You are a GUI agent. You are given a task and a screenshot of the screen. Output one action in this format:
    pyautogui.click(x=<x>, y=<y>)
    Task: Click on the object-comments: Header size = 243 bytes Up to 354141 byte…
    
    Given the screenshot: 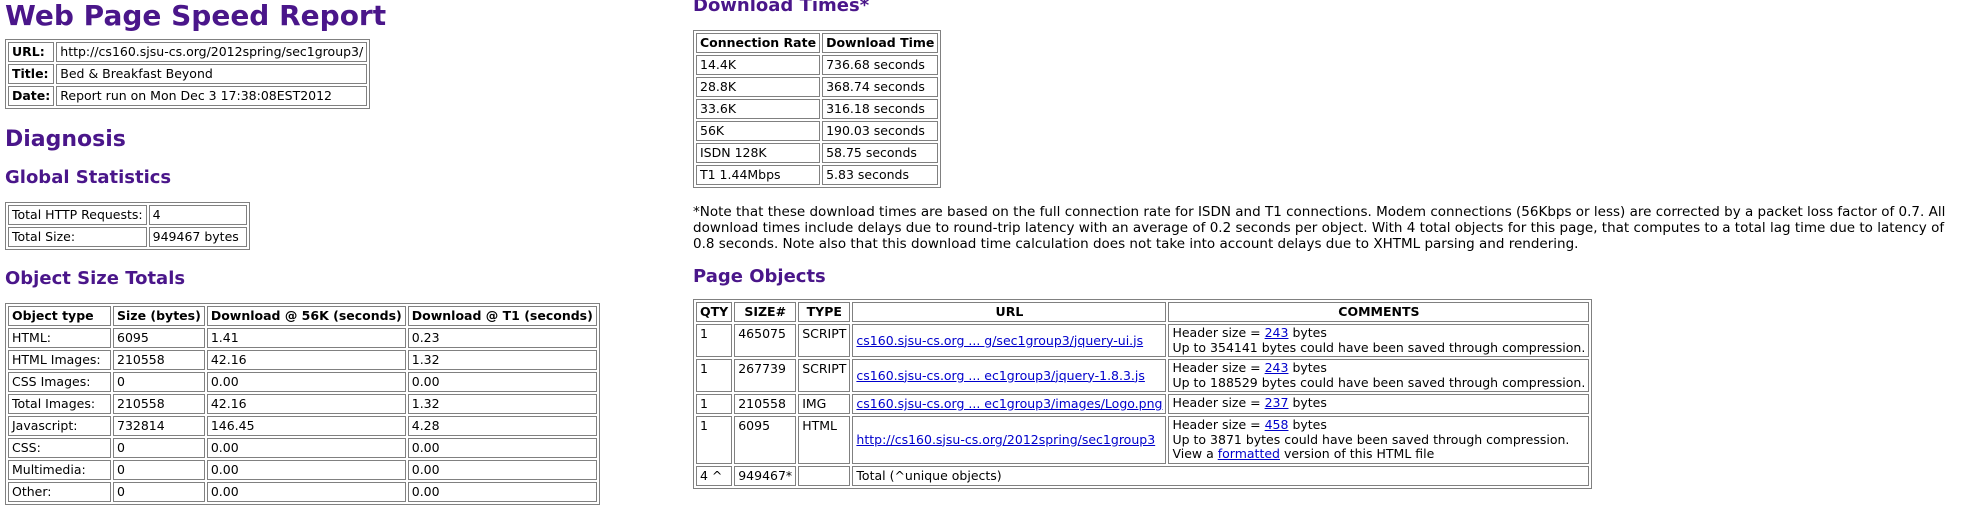 What is the action you would take?
    pyautogui.click(x=1379, y=340)
    